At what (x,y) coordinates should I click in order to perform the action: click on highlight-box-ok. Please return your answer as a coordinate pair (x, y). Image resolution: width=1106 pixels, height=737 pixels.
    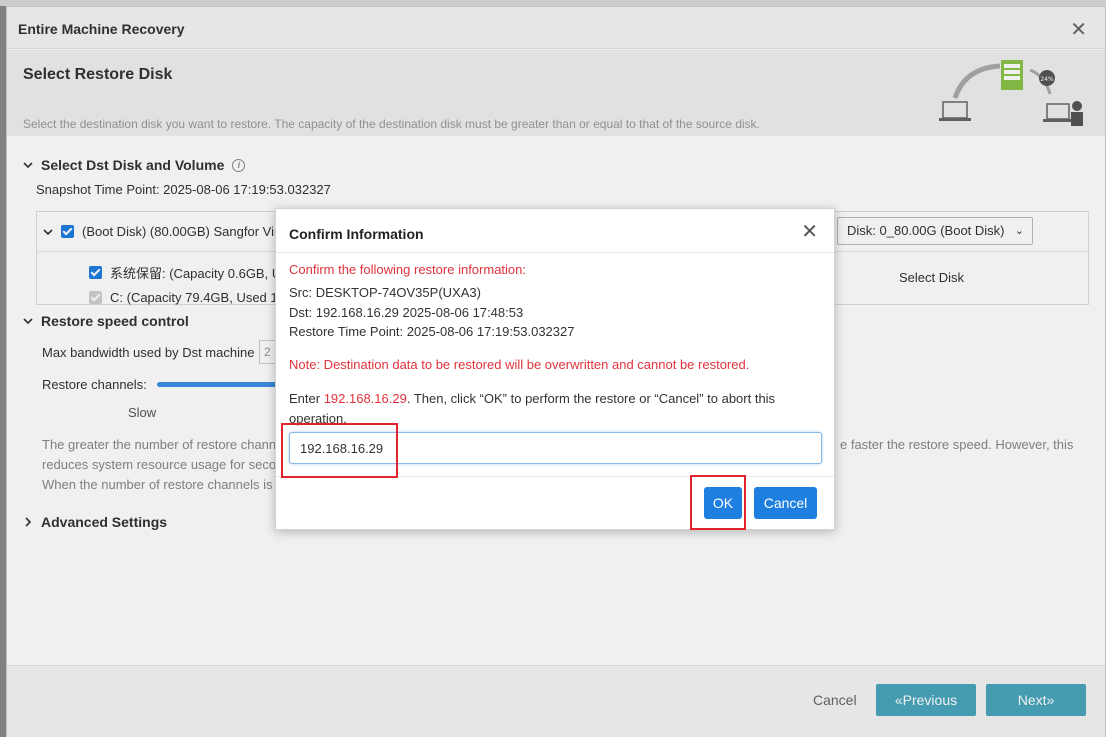
    Looking at the image, I should click on (718, 502).